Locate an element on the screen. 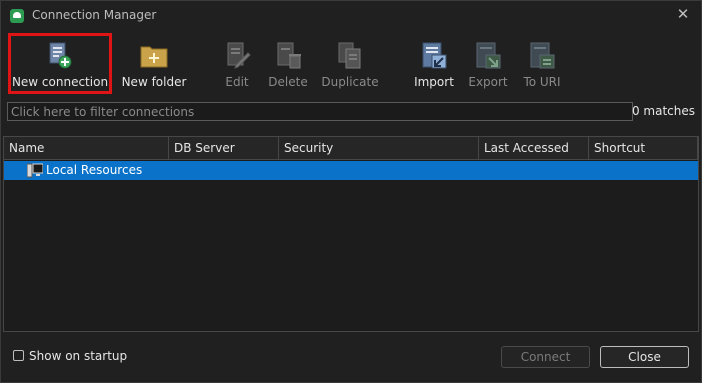  export-button: Export is located at coordinates (488, 64).